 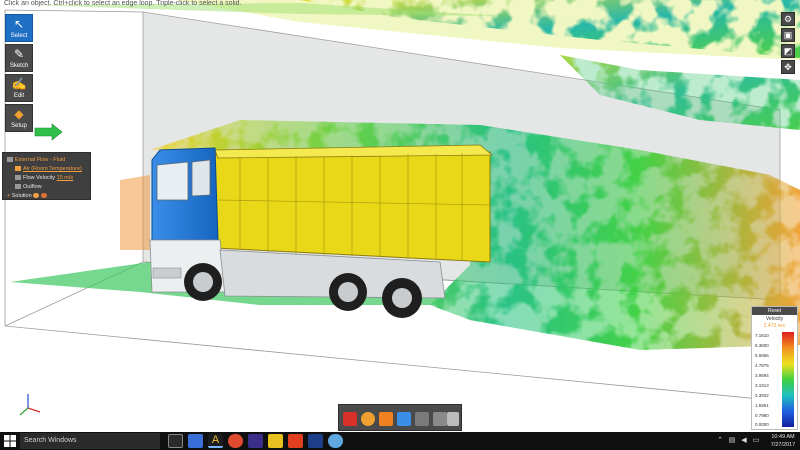 I want to click on setup-icon: ◆, so click(x=19, y=114).